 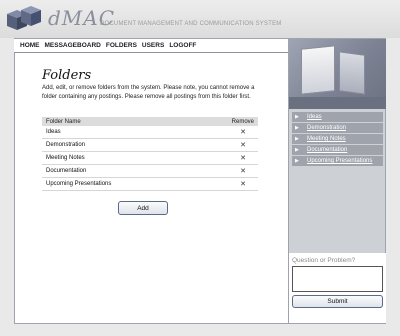 I want to click on question-panel: Question or Problem? Submit, so click(x=337, y=288).